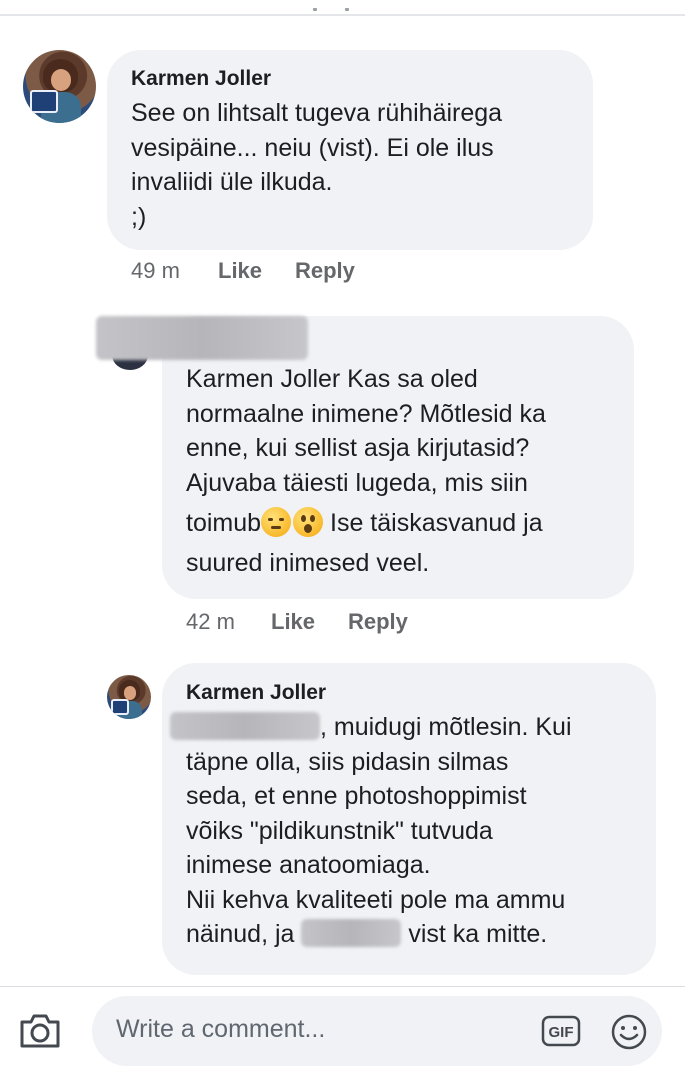  Describe the element at coordinates (317, 113) in the screenshot. I see `comment-line: See on lihtsalt tugeva rühihäirega` at that location.